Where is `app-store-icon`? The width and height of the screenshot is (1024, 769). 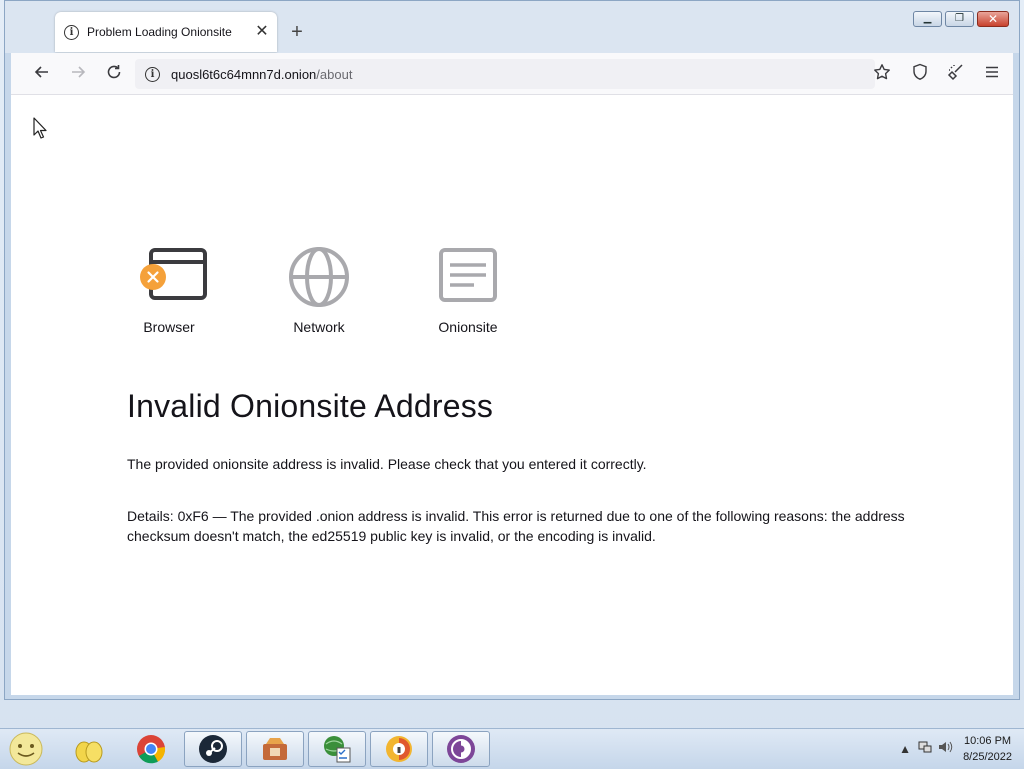 app-store-icon is located at coordinates (275, 749).